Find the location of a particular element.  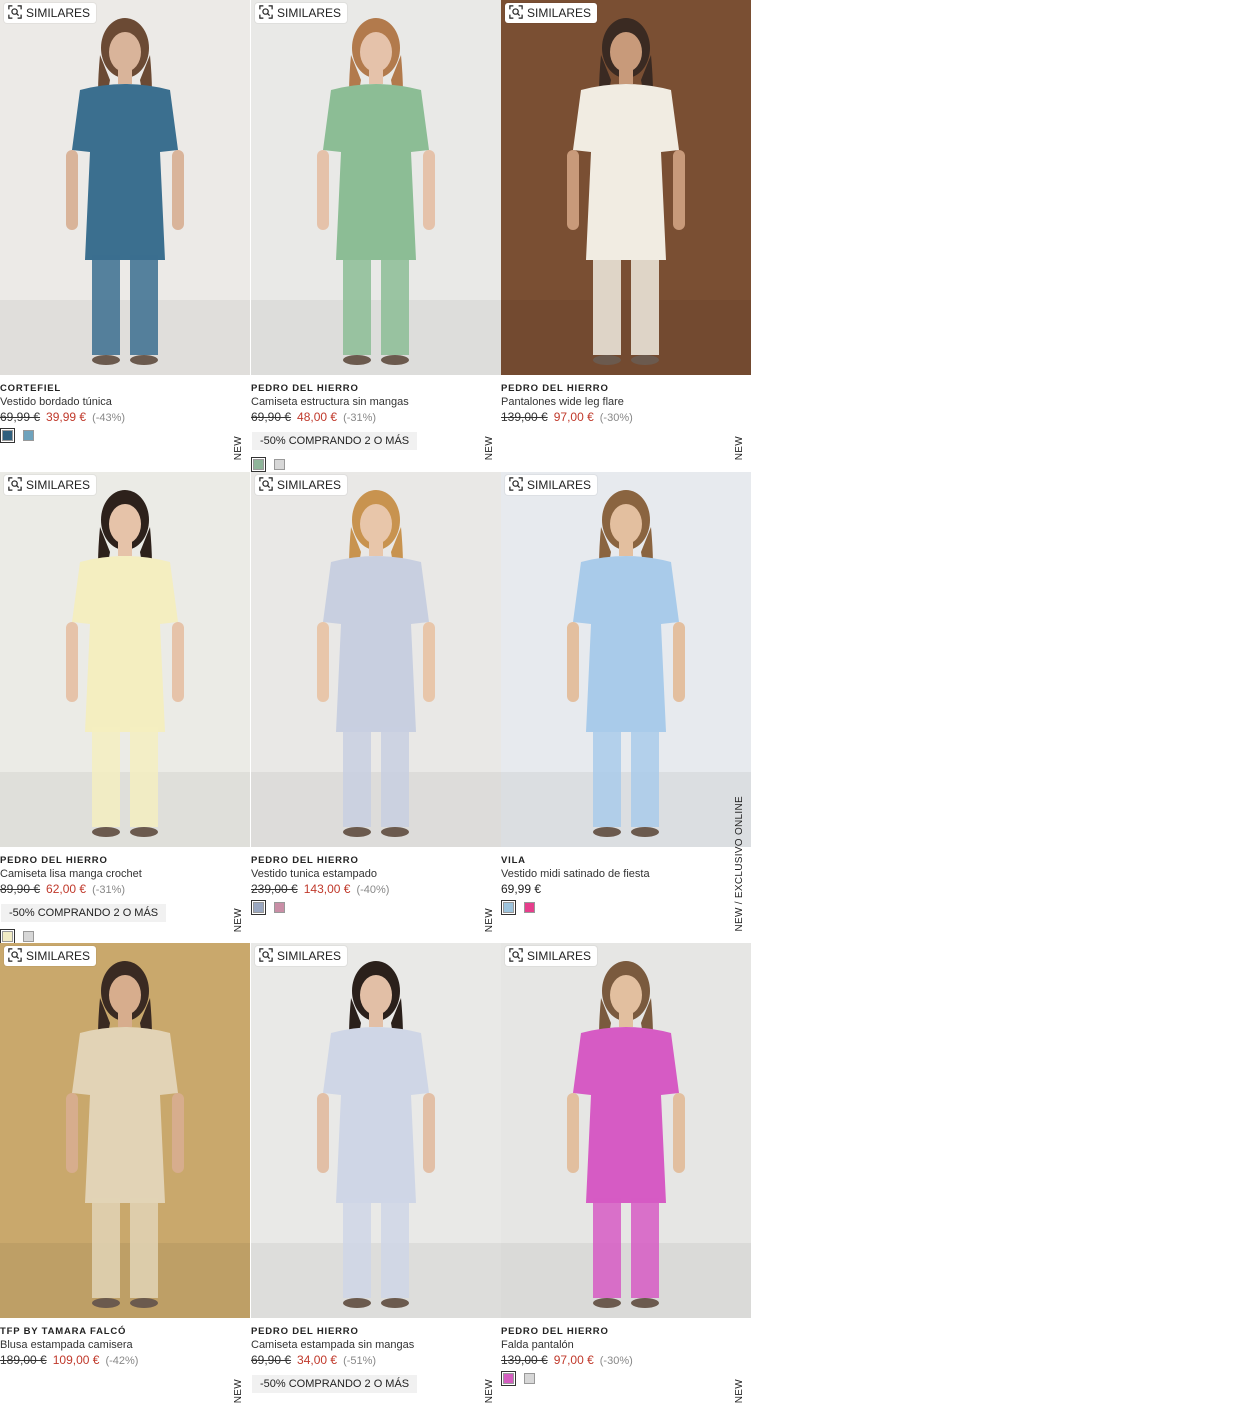

product-name: Camiseta lisa manga crochet is located at coordinates (125, 874).